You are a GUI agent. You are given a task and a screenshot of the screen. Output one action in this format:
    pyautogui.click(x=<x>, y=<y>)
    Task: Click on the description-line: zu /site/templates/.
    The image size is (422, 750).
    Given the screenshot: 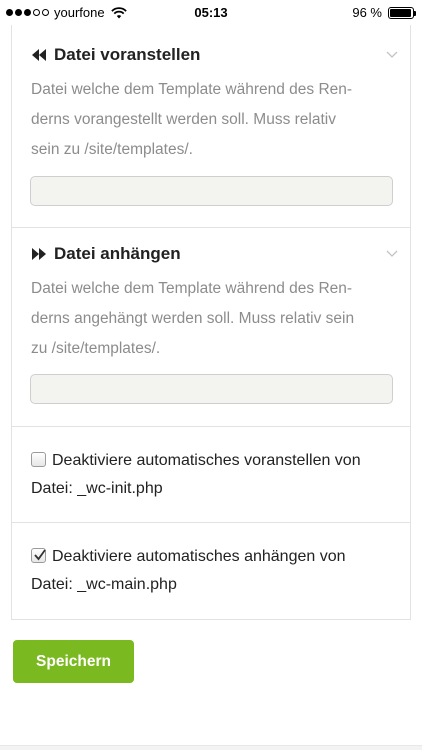 What is the action you would take?
    pyautogui.click(x=96, y=348)
    